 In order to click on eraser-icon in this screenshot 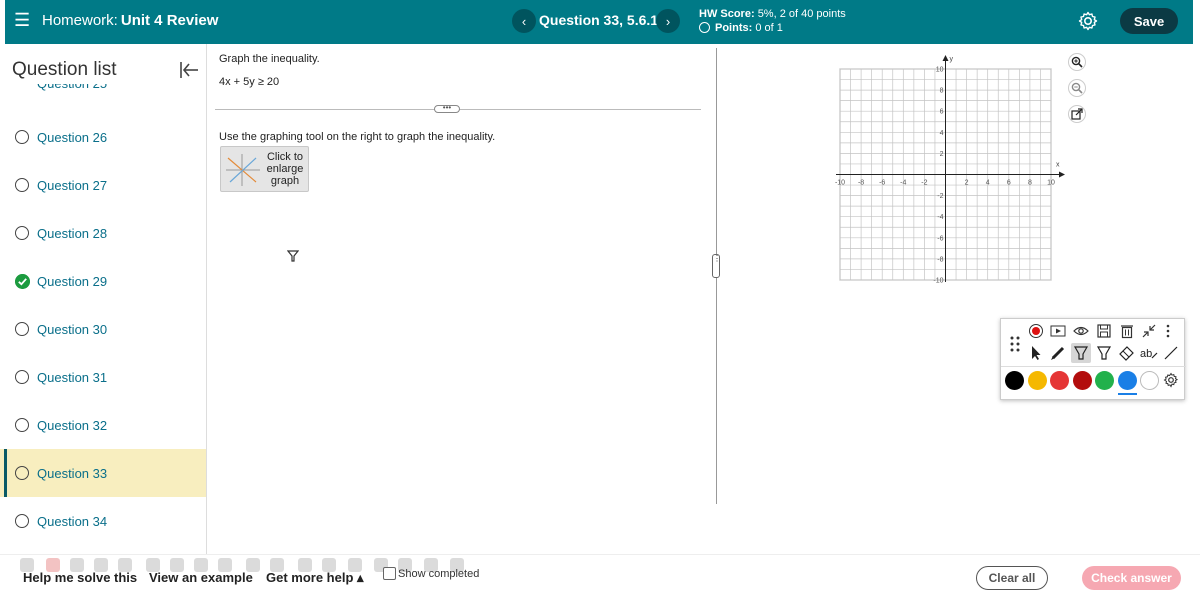, I will do `click(1126, 353)`.